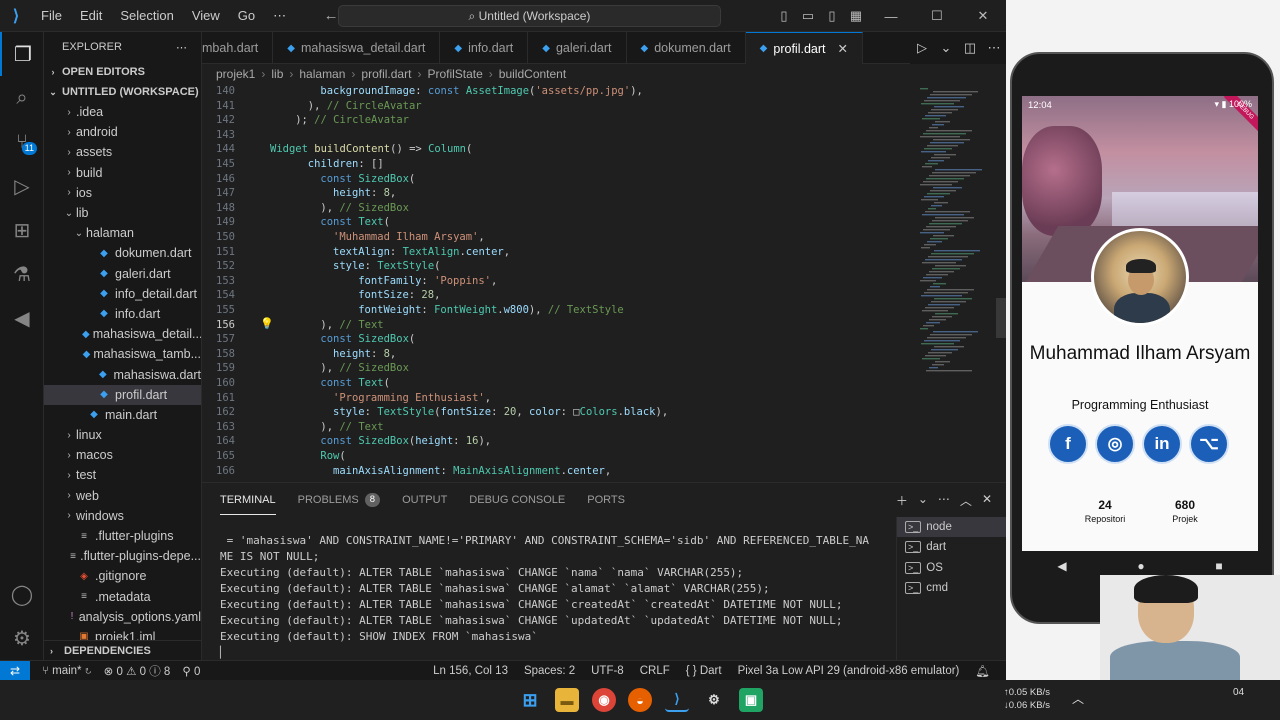 This screenshot has height=720, width=1280. Describe the element at coordinates (470, 671) in the screenshot. I see `cursor-position: Ln 156, Col 13` at that location.